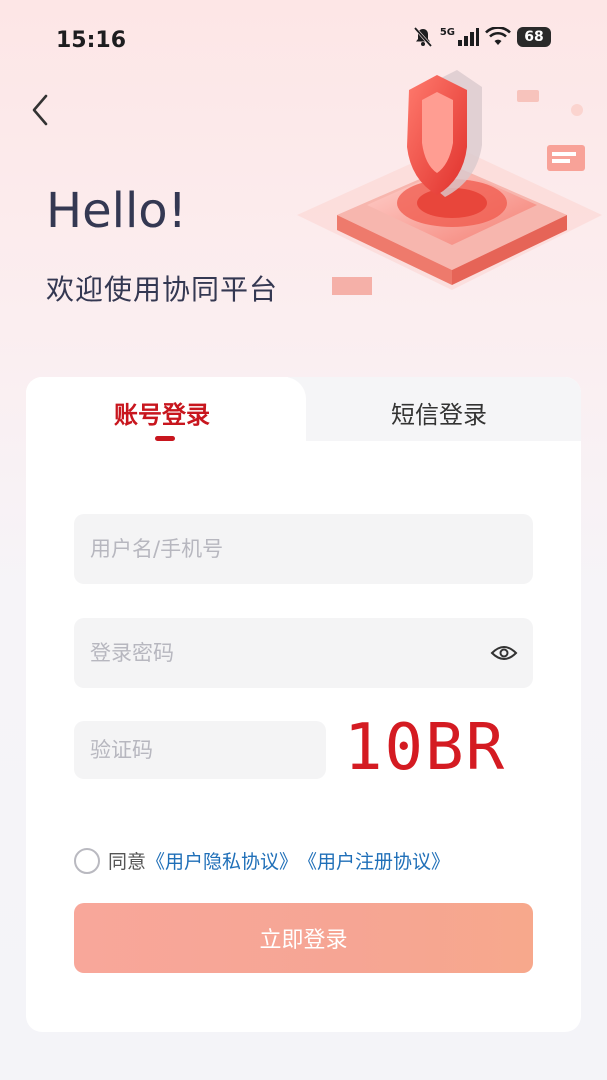  What do you see at coordinates (449, 182) in the screenshot?
I see `security-shield-illustration` at bounding box center [449, 182].